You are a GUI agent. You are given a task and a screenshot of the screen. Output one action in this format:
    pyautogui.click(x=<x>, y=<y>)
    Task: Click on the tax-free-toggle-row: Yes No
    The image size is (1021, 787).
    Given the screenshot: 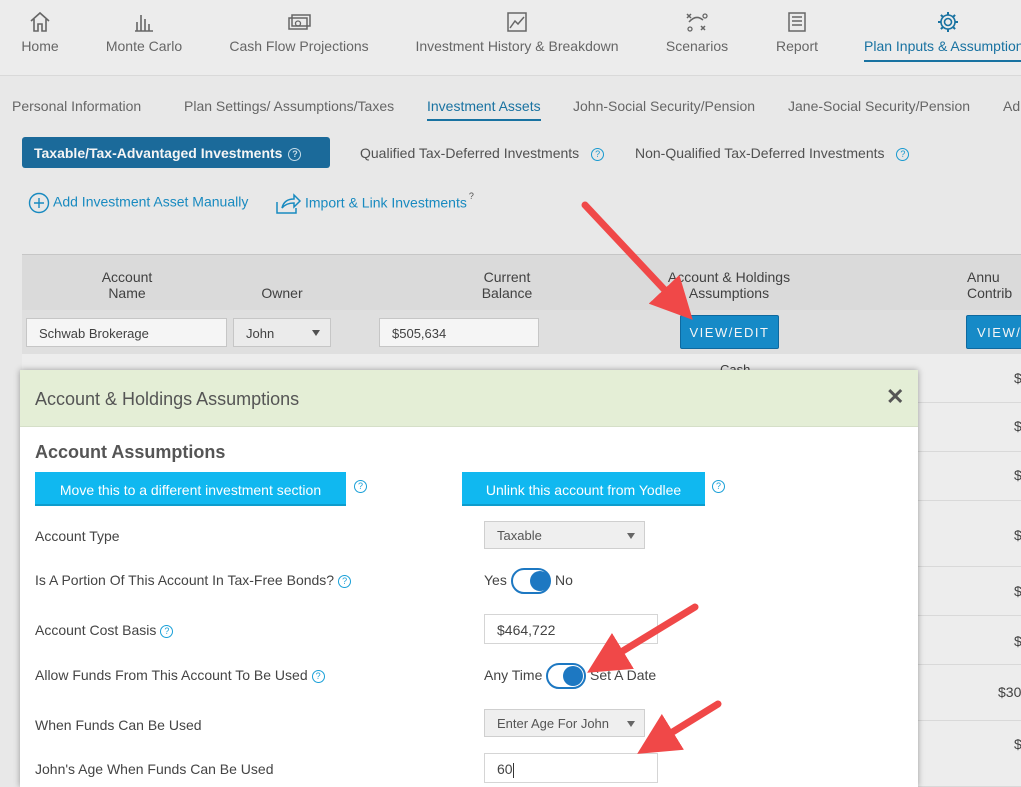 What is the action you would take?
    pyautogui.click(x=544, y=581)
    